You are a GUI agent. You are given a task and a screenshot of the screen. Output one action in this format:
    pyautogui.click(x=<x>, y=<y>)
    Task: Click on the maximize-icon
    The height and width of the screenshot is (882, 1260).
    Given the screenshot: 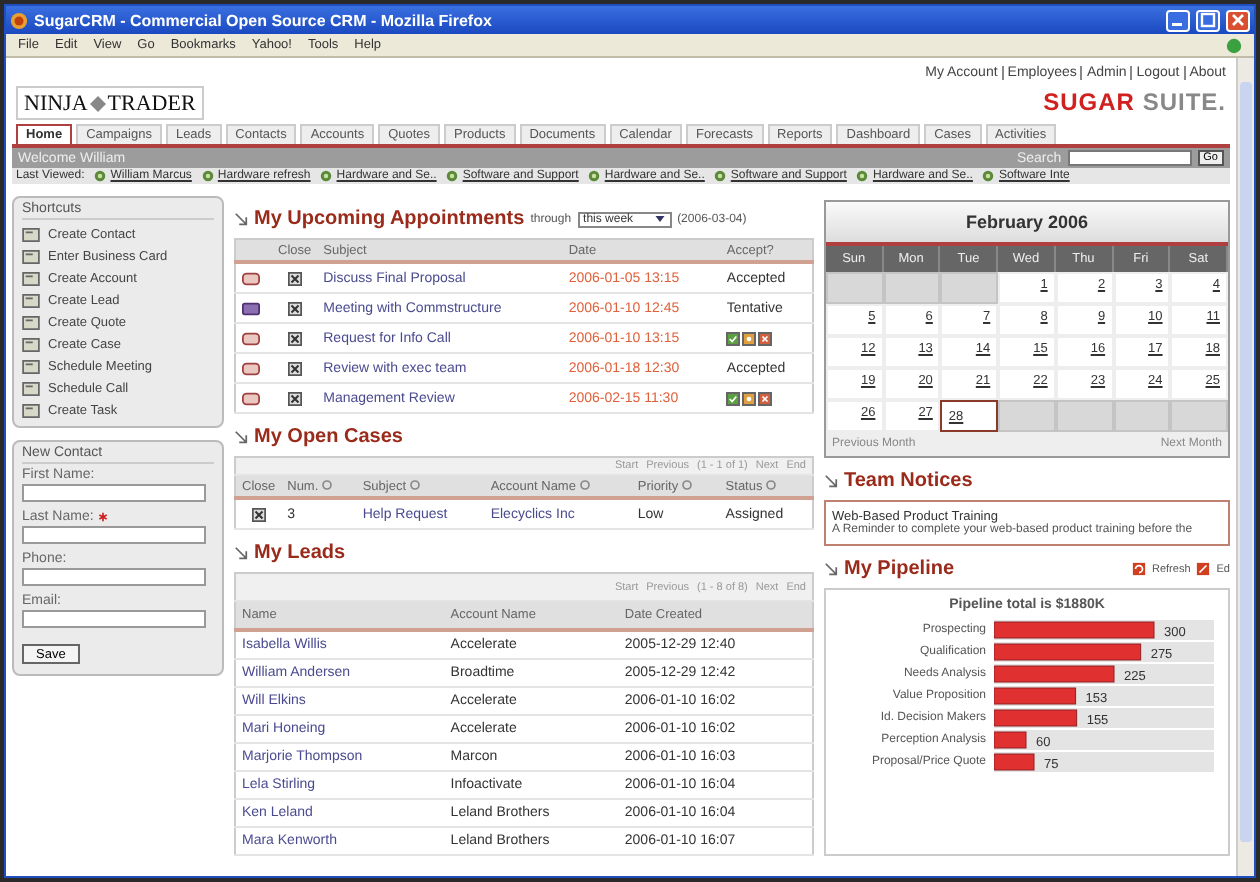 What is the action you would take?
    pyautogui.click(x=1208, y=20)
    